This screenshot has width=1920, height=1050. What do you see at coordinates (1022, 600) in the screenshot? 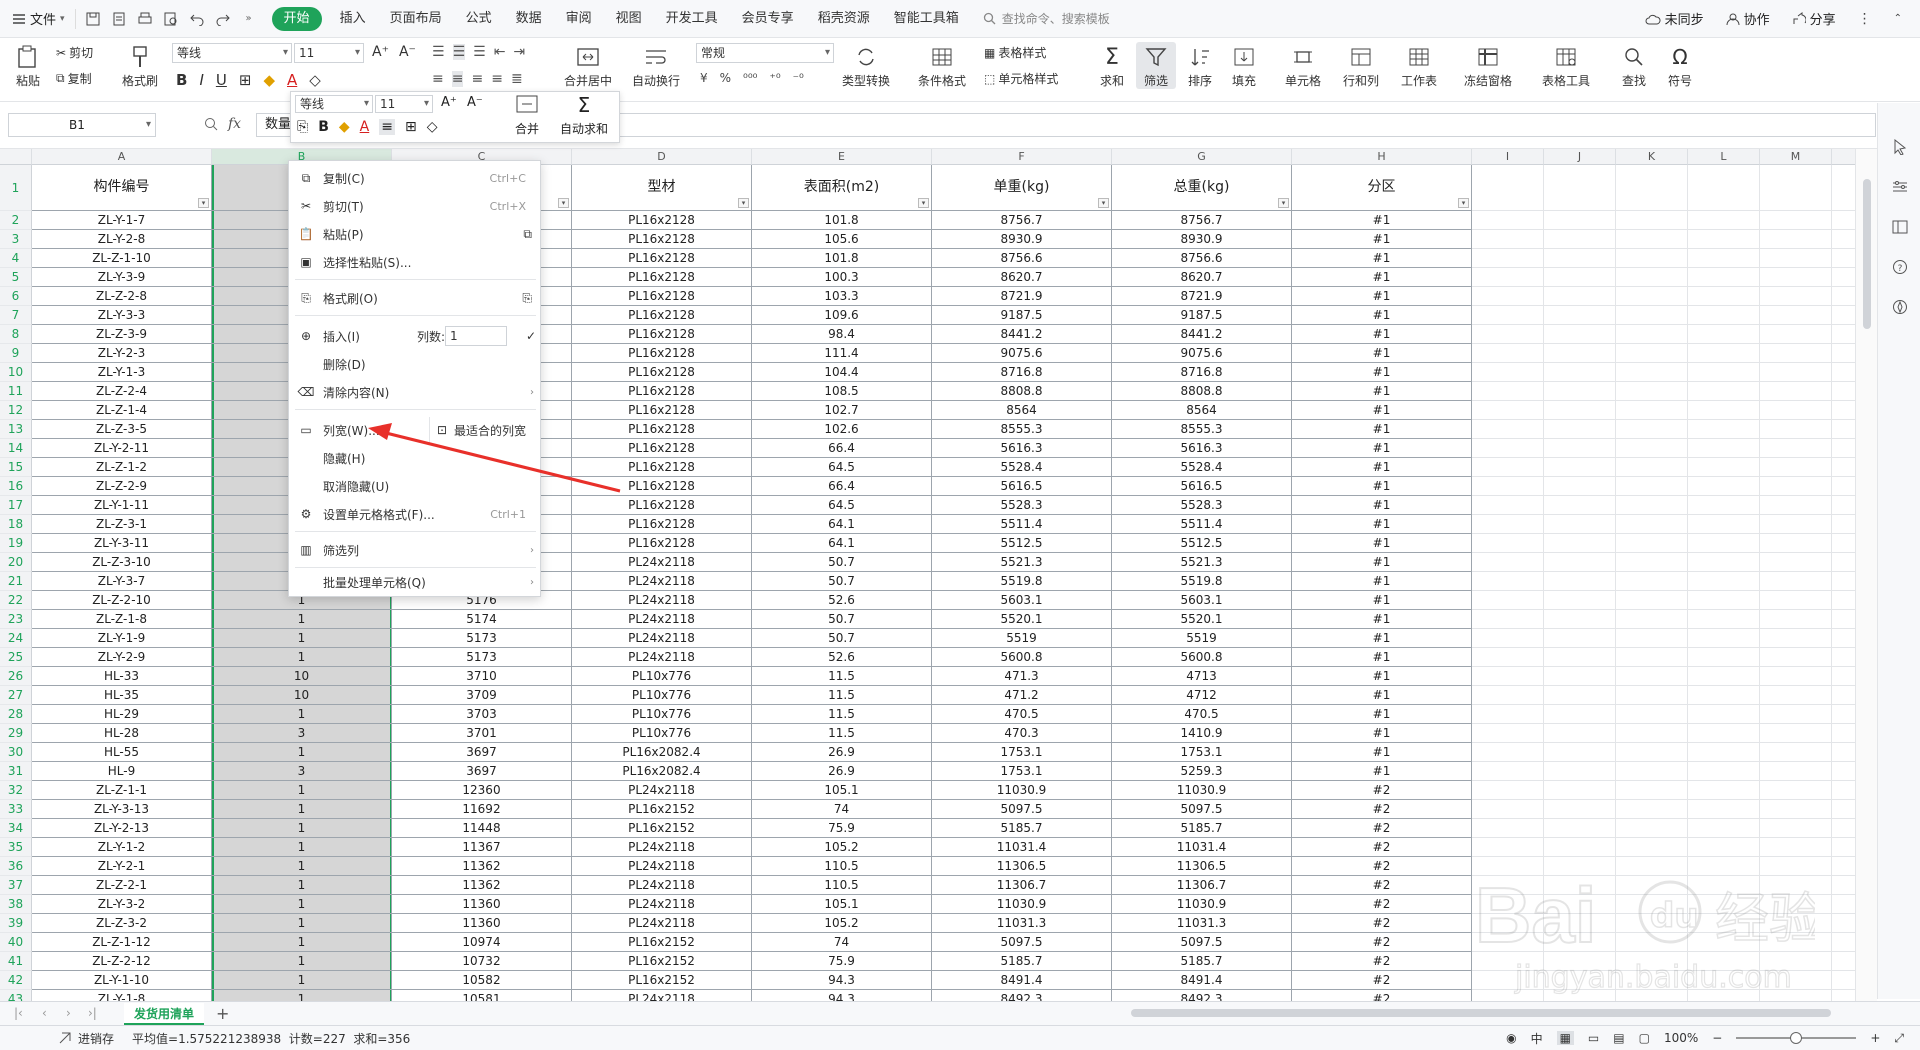
I see `table-cell: 5603.1` at bounding box center [1022, 600].